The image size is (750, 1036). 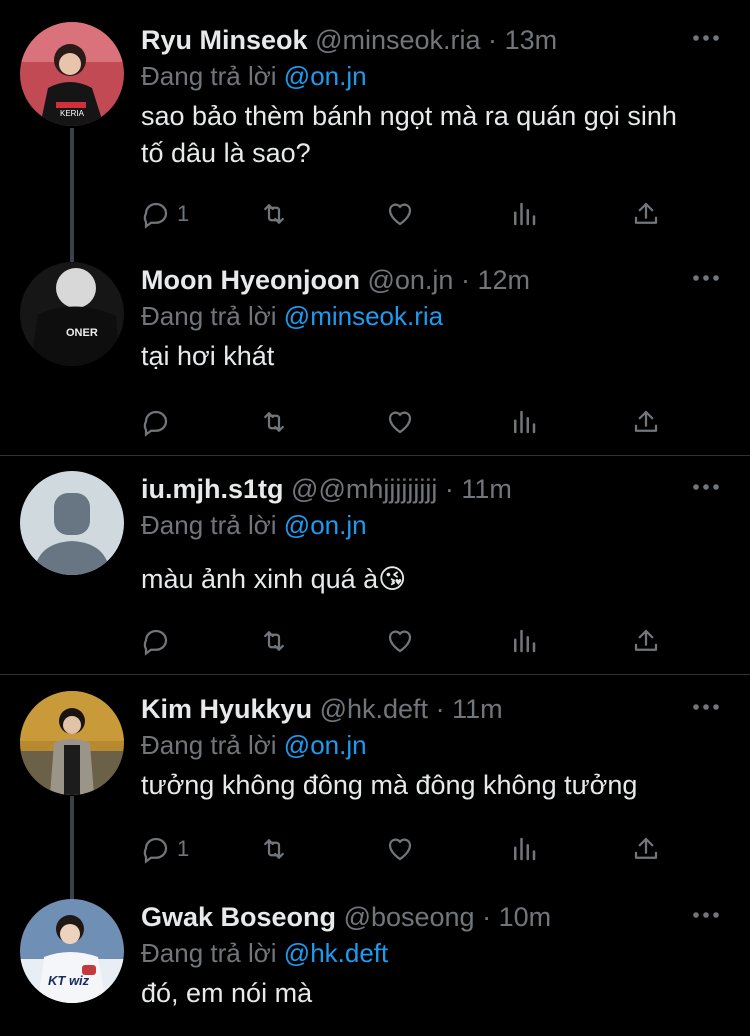 I want to click on svg-text: ONER, so click(x=82, y=333).